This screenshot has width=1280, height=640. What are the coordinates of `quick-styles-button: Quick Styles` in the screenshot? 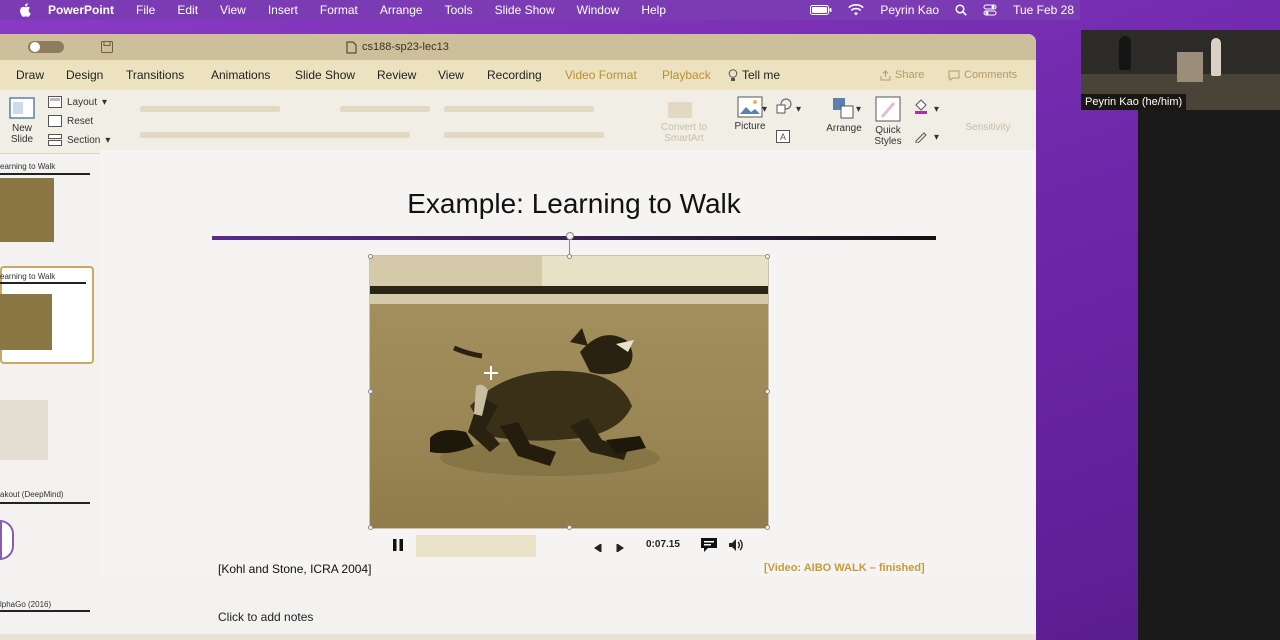 It's located at (888, 121).